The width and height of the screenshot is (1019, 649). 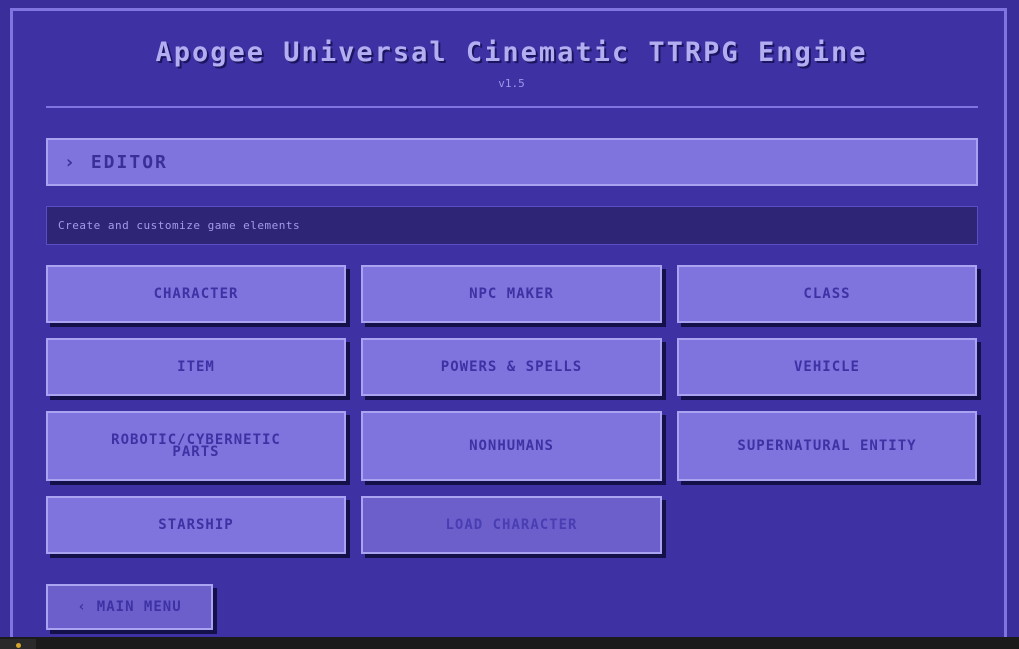 I want to click on powers-spells-button-label: POWERS & SPELLS, so click(x=511, y=367).